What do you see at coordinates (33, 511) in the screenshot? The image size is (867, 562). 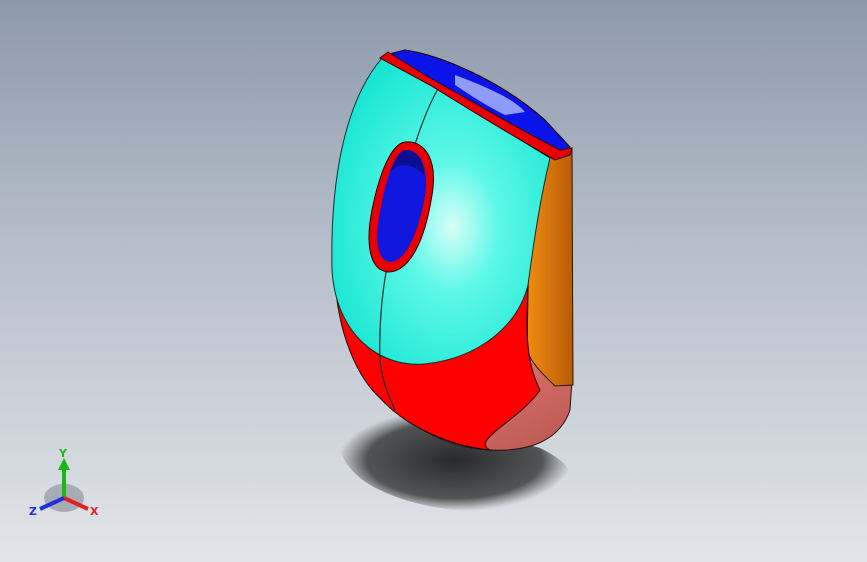 I see `triad-z-label: Z` at bounding box center [33, 511].